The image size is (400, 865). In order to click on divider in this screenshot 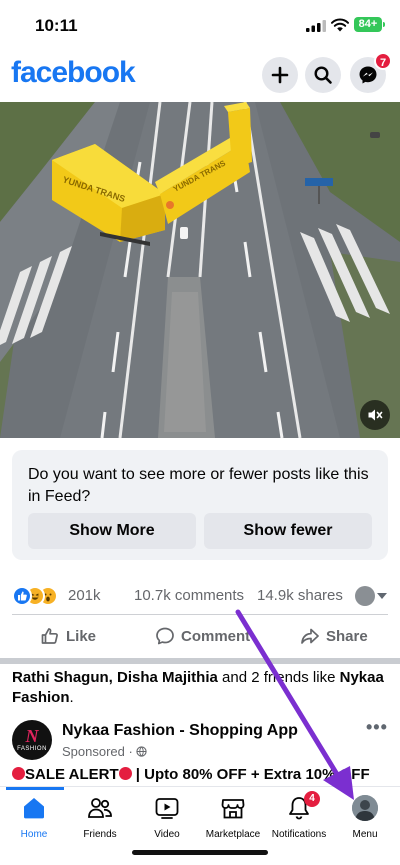, I will do `click(200, 614)`.